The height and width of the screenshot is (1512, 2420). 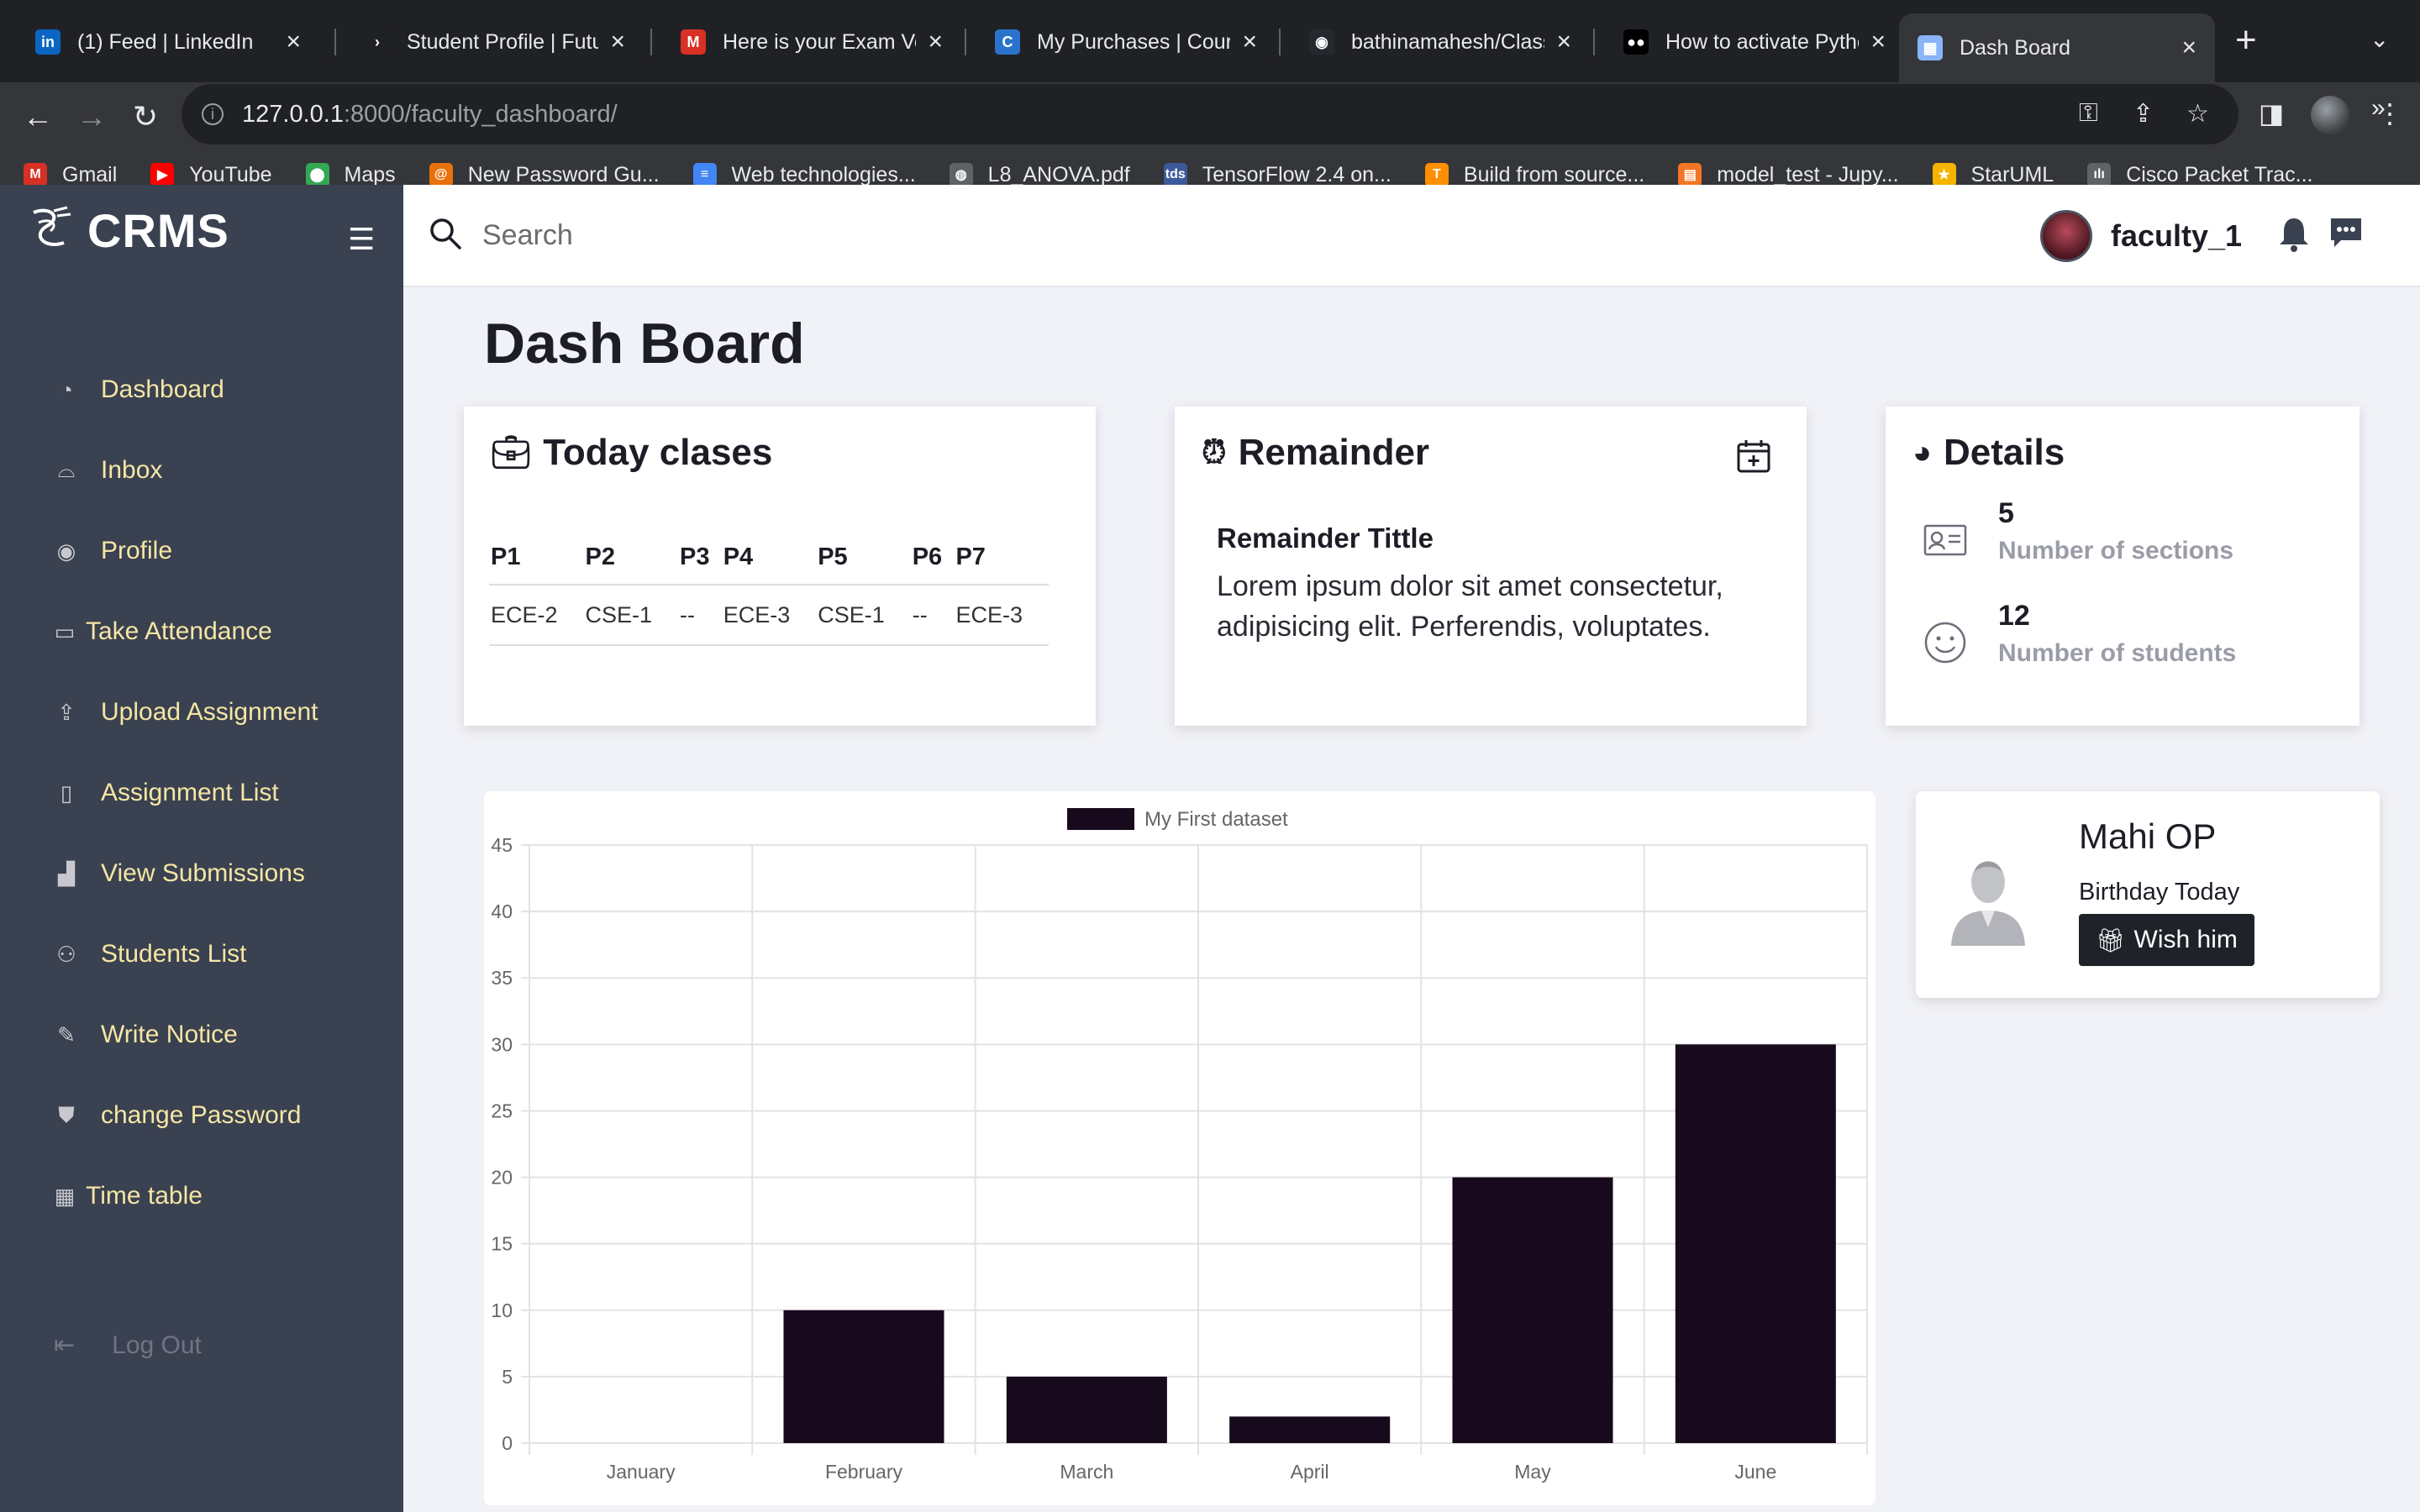 I want to click on sidebar-item-upload-assignment: ⇪ Upload Assignment, so click(x=202, y=712).